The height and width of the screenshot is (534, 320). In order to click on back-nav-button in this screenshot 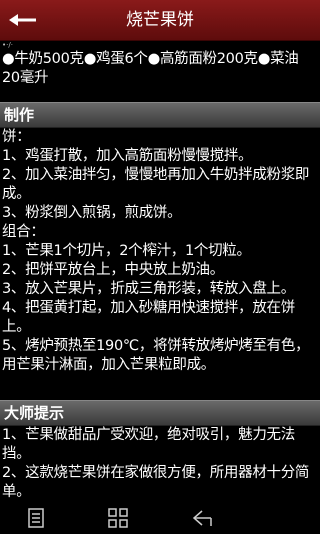, I will do `click(202, 518)`.